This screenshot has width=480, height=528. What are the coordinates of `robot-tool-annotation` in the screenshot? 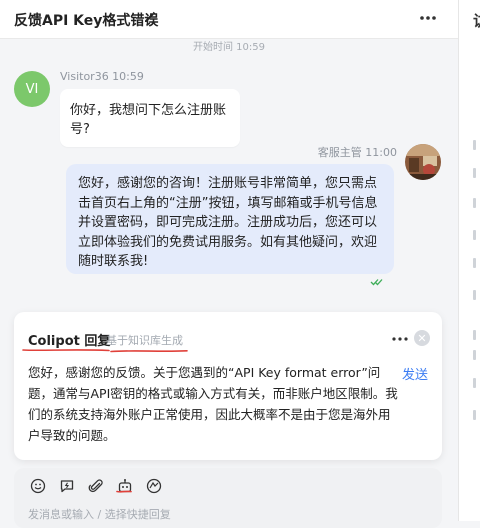 It's located at (124, 491).